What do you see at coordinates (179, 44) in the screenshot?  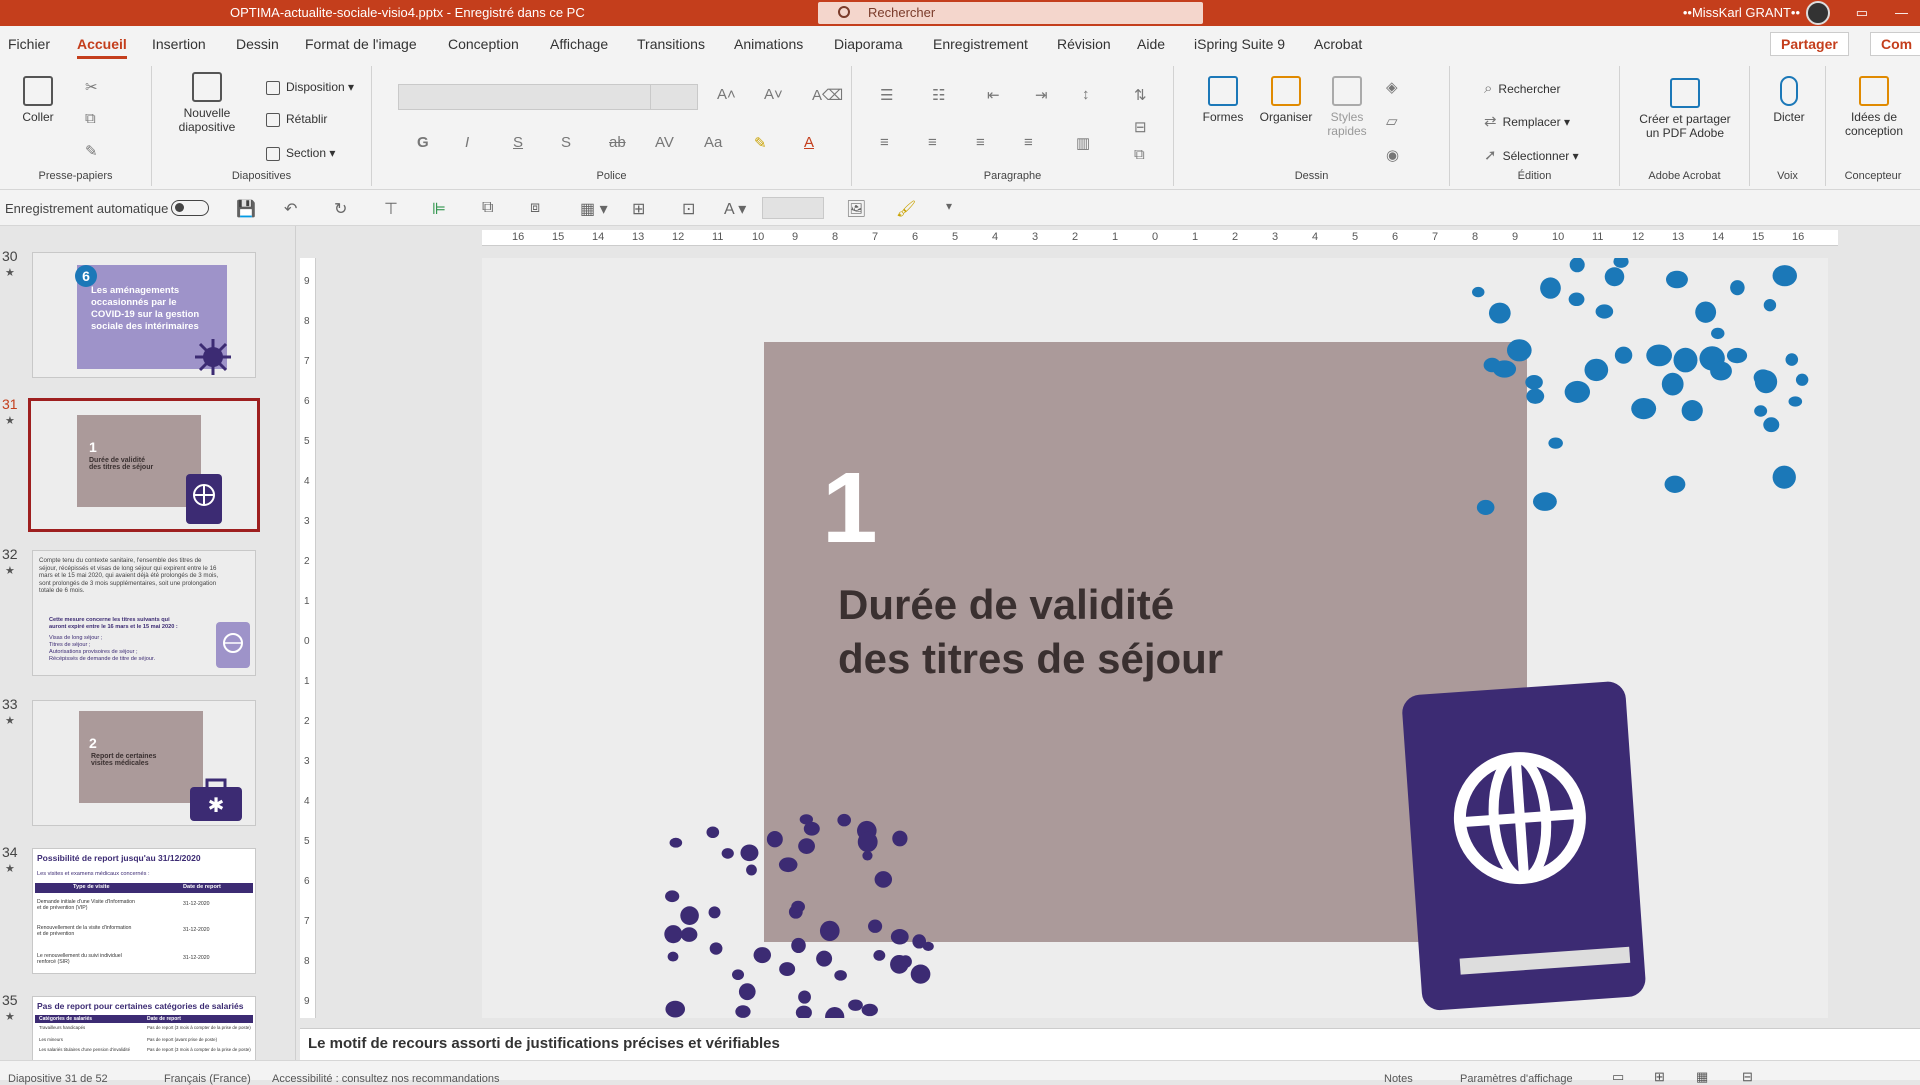 I see `tab-insertion: Insertion` at bounding box center [179, 44].